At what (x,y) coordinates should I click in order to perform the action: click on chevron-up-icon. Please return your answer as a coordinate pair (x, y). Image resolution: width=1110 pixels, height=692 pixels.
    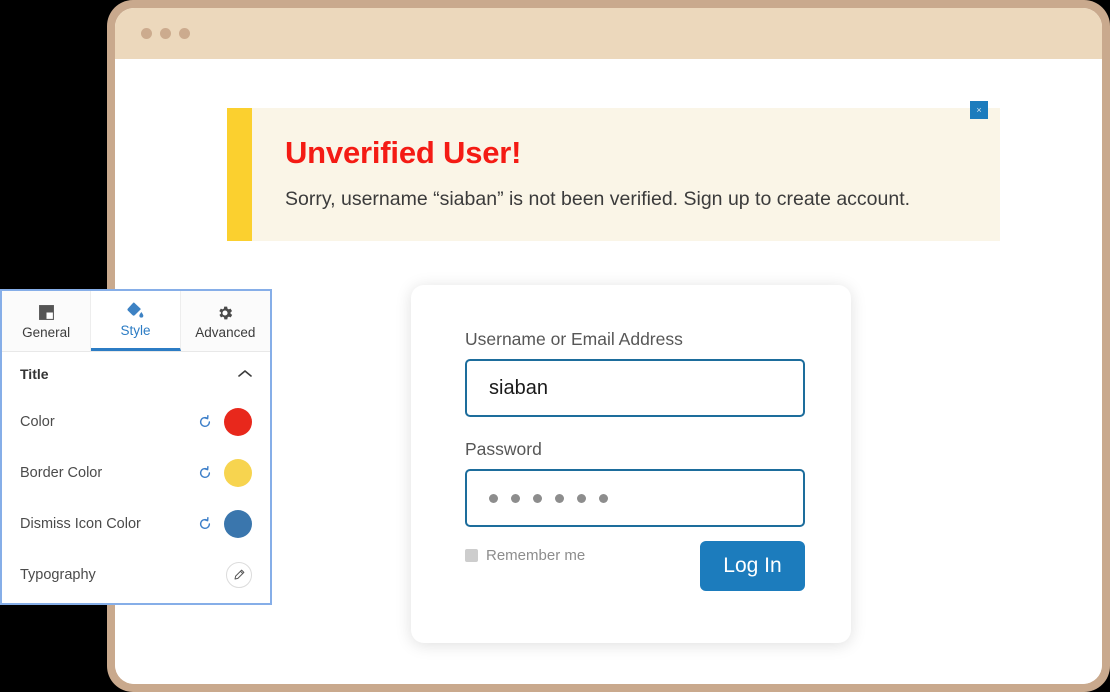
    Looking at the image, I should click on (245, 374).